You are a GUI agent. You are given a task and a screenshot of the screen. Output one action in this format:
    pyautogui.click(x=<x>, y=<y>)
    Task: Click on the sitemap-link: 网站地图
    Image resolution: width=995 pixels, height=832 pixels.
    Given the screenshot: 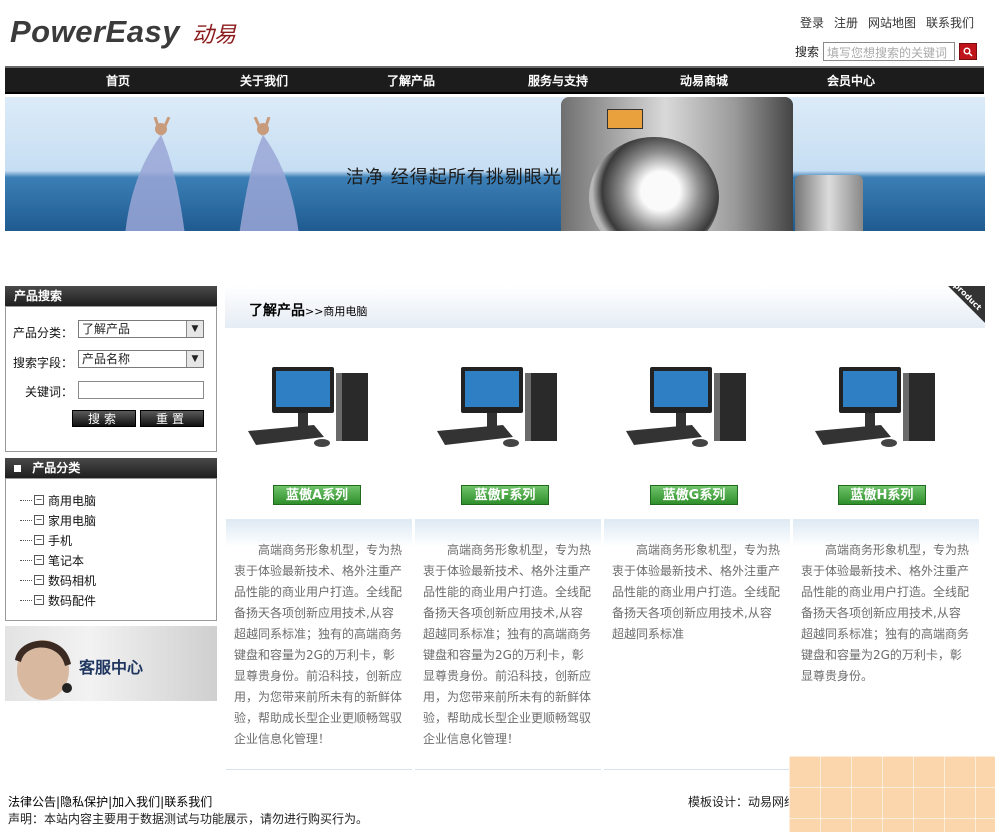 What is the action you would take?
    pyautogui.click(x=892, y=22)
    